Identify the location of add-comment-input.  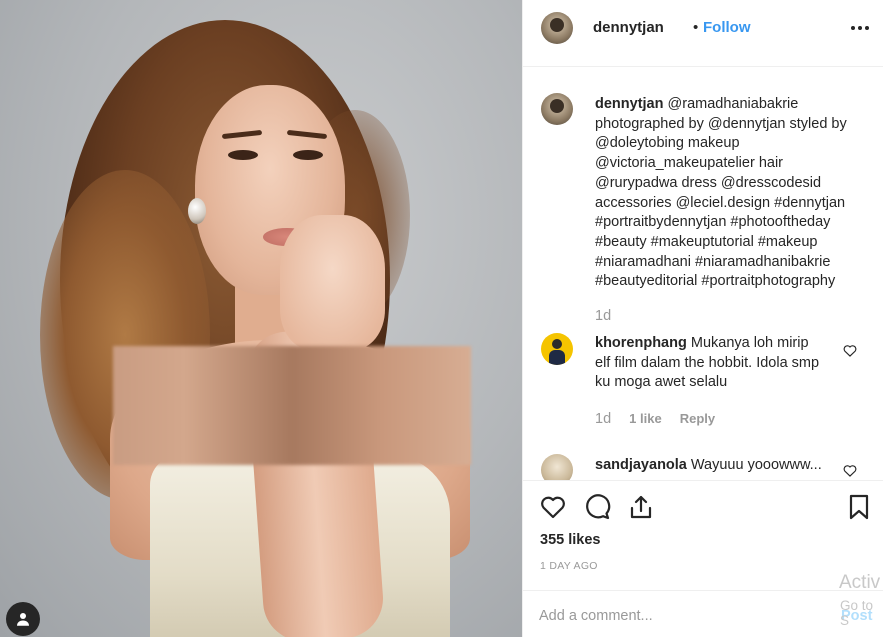
(669, 616).